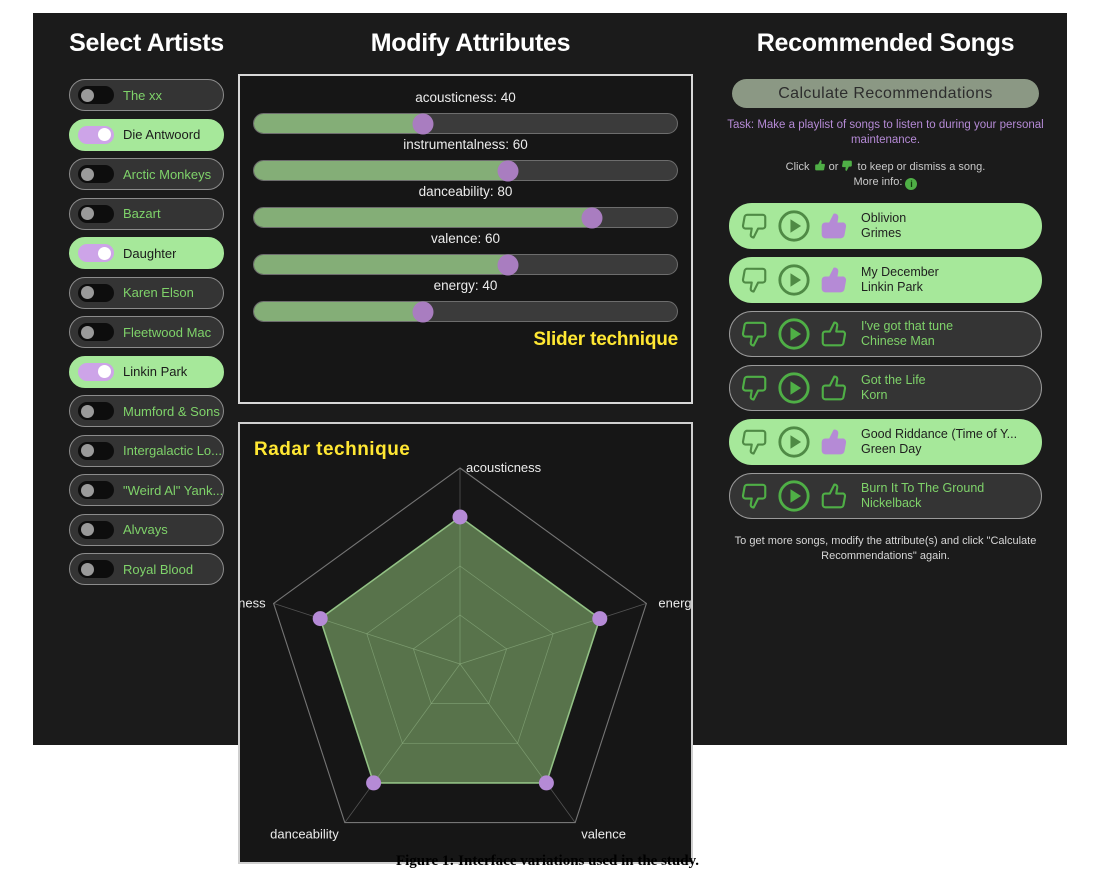 The image size is (1095, 888). Describe the element at coordinates (171, 411) in the screenshot. I see `artist-name-label: Mumford & Sons` at that location.